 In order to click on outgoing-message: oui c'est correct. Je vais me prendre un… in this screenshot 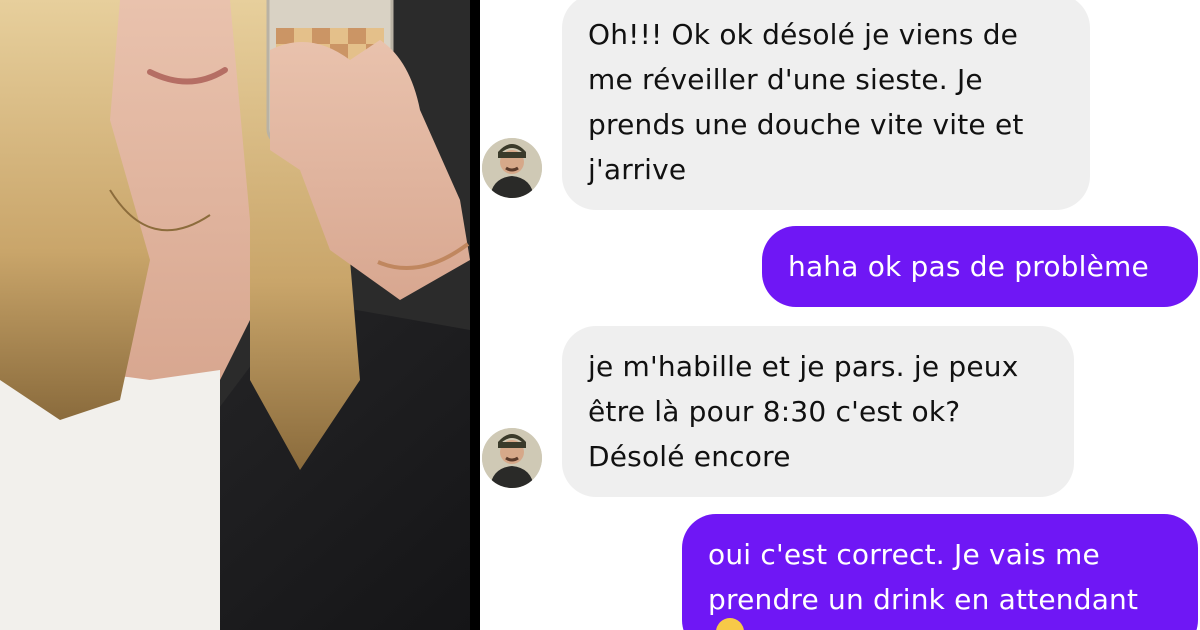, I will do `click(940, 572)`.